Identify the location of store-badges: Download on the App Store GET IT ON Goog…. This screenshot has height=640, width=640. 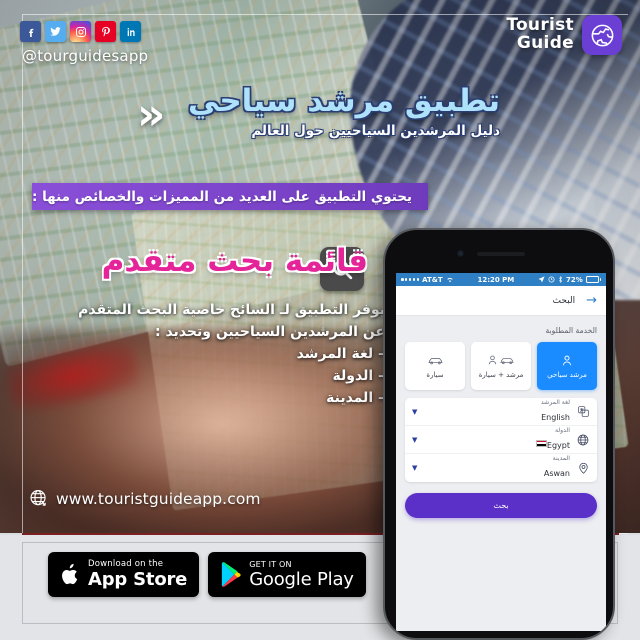
(207, 574).